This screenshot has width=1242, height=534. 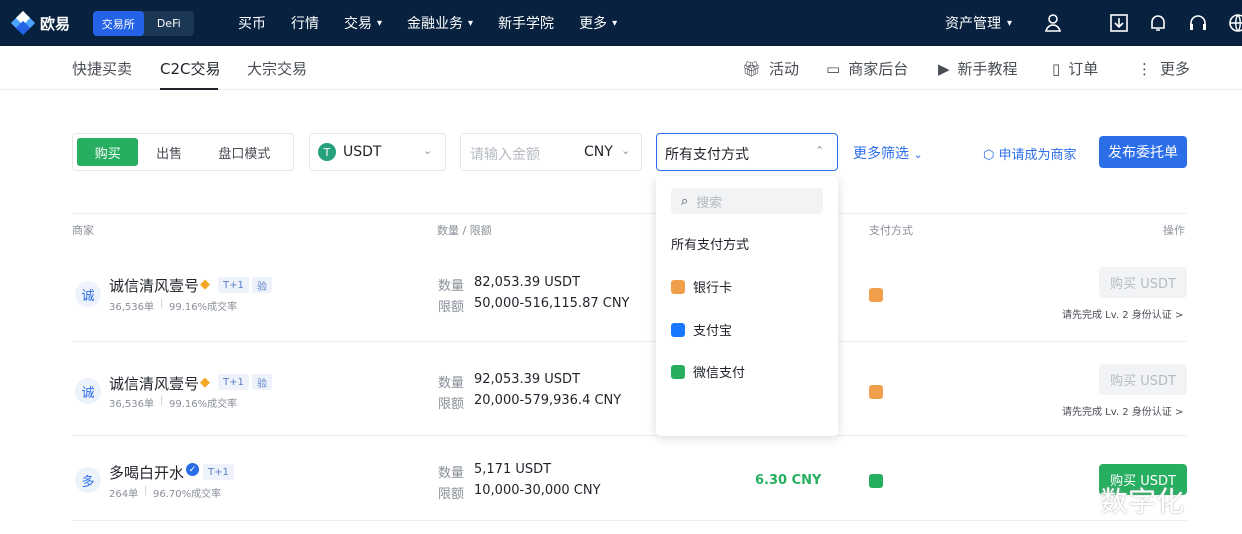 I want to click on column-action: 操作, so click(x=1174, y=230).